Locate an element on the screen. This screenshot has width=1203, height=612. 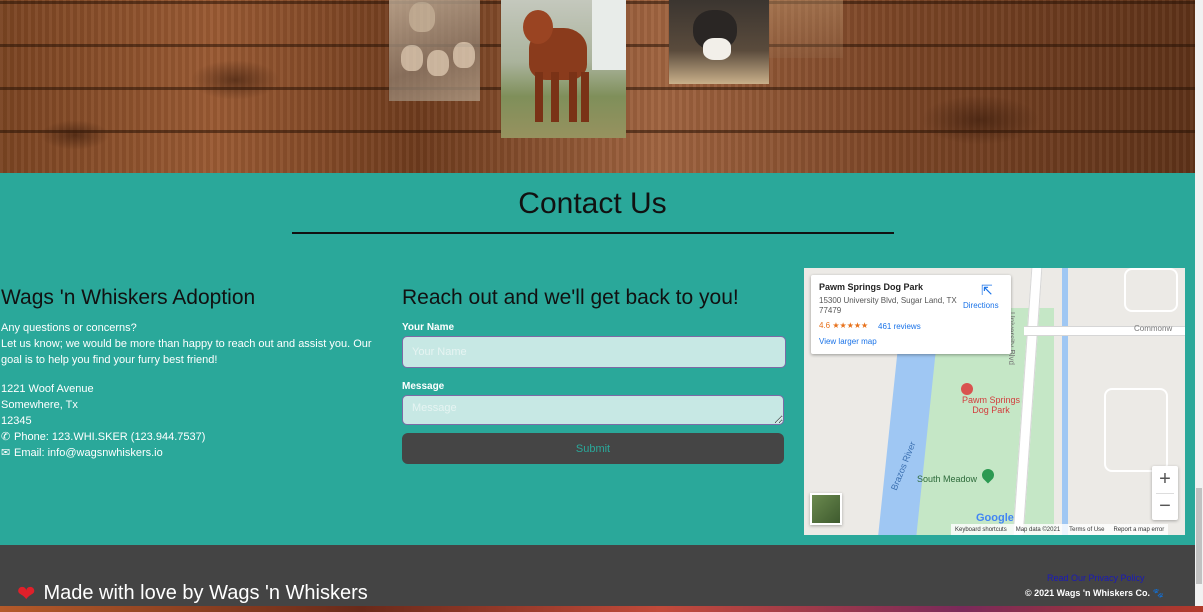
email-line: ✉ Email: info@wagsnwhiskers.io is located at coordinates (196, 453).